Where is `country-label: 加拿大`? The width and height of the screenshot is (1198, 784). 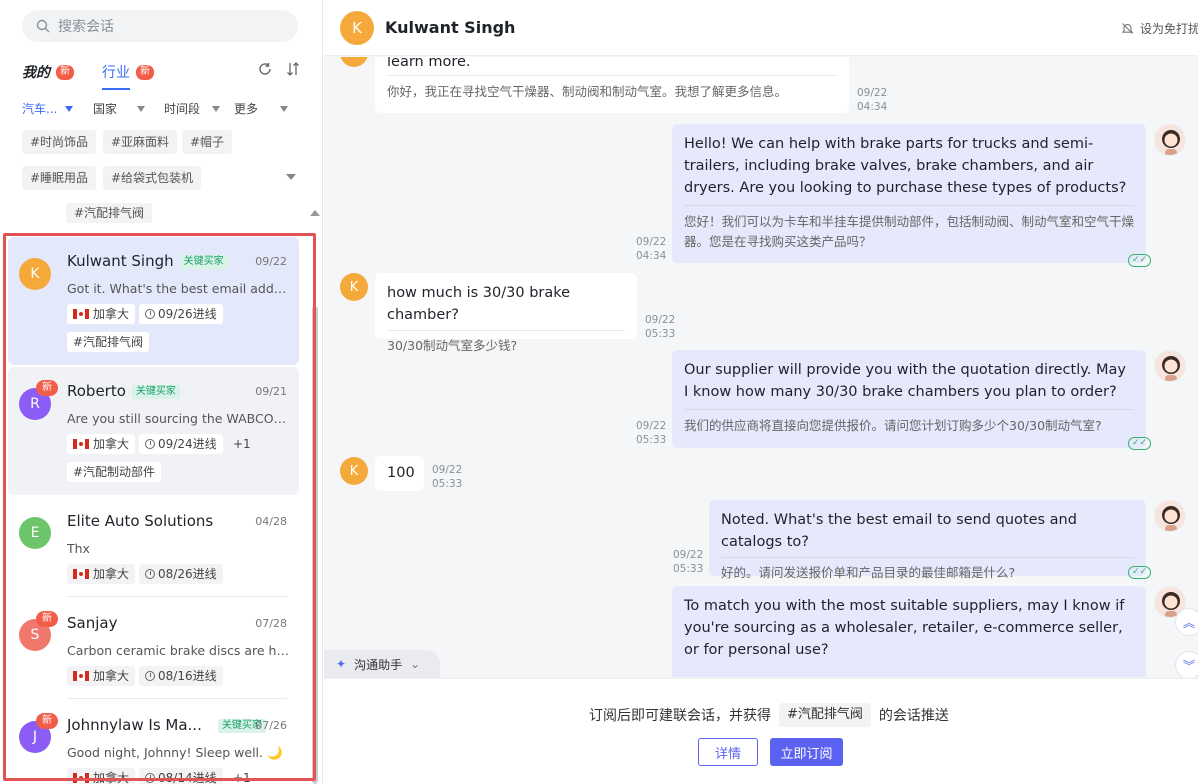 country-label: 加拿大 is located at coordinates (111, 777).